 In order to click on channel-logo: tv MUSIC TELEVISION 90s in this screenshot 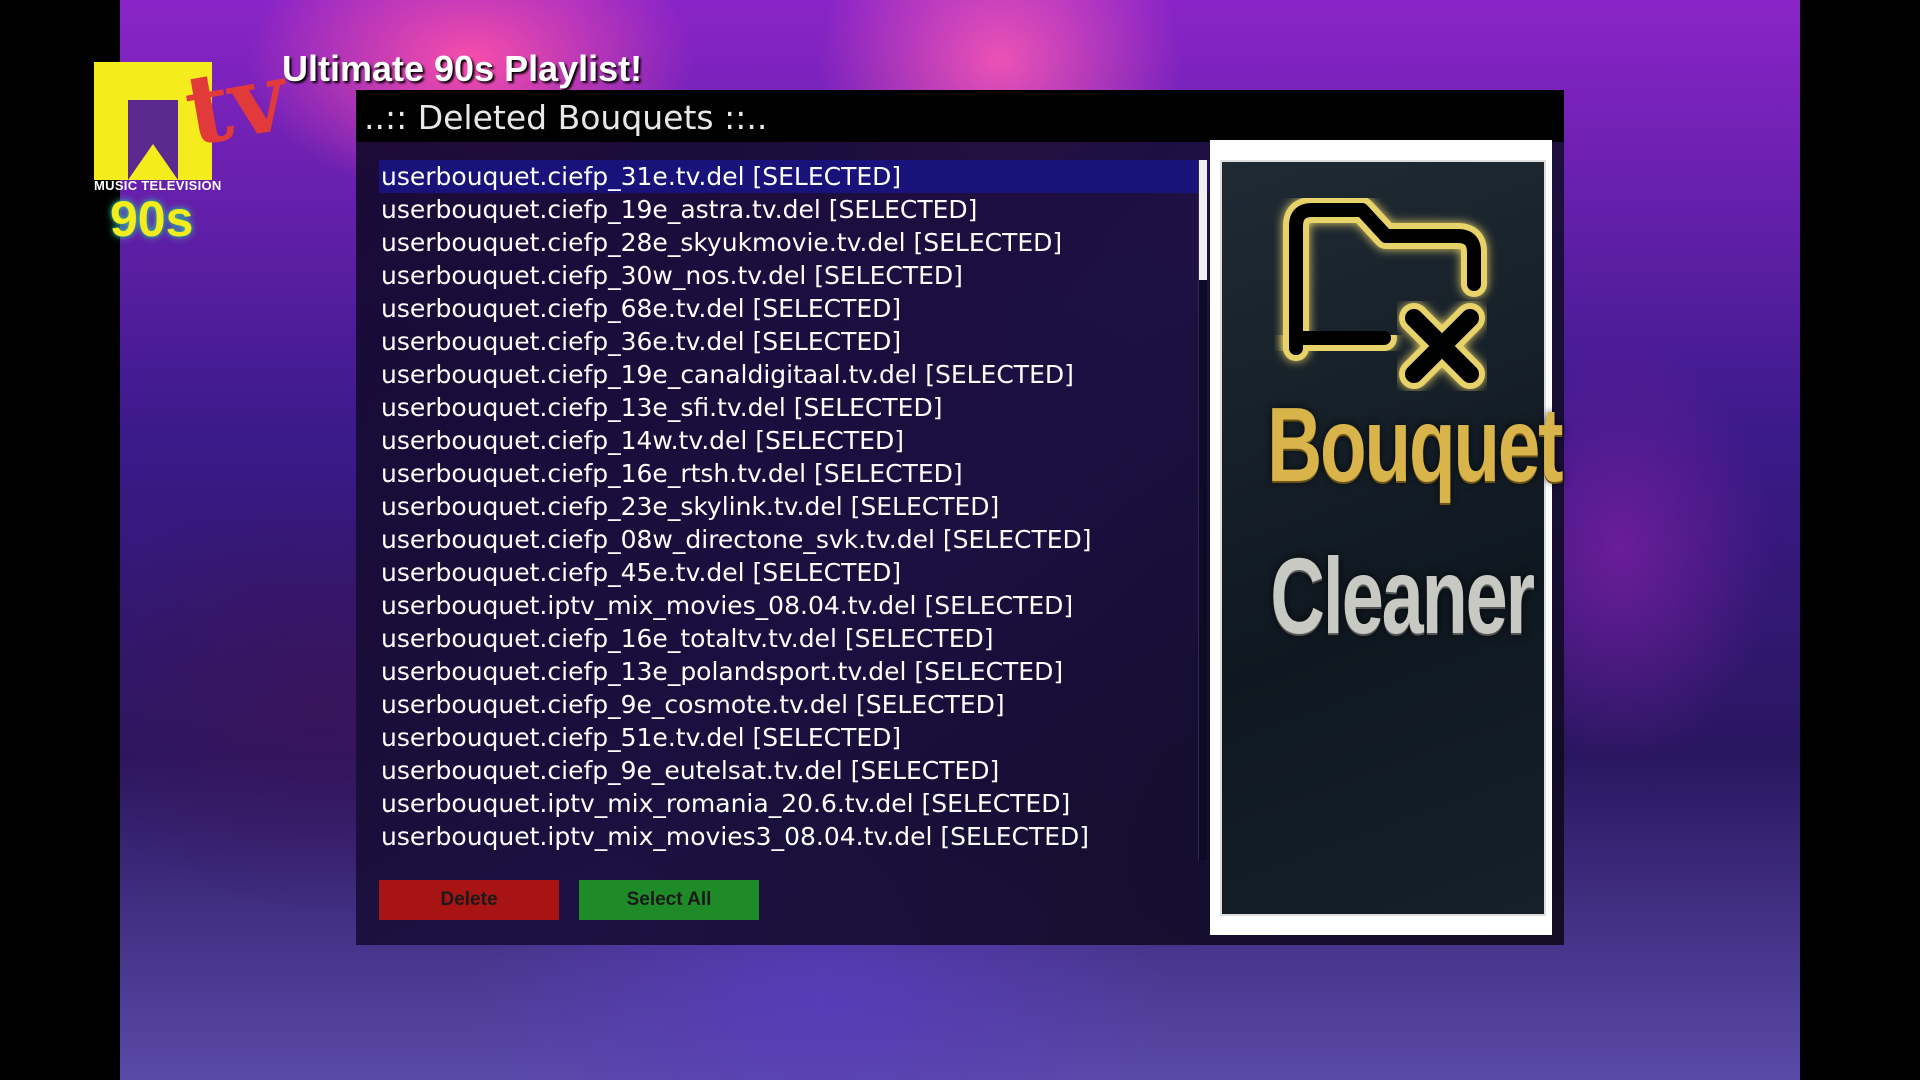, I will do `click(194, 144)`.